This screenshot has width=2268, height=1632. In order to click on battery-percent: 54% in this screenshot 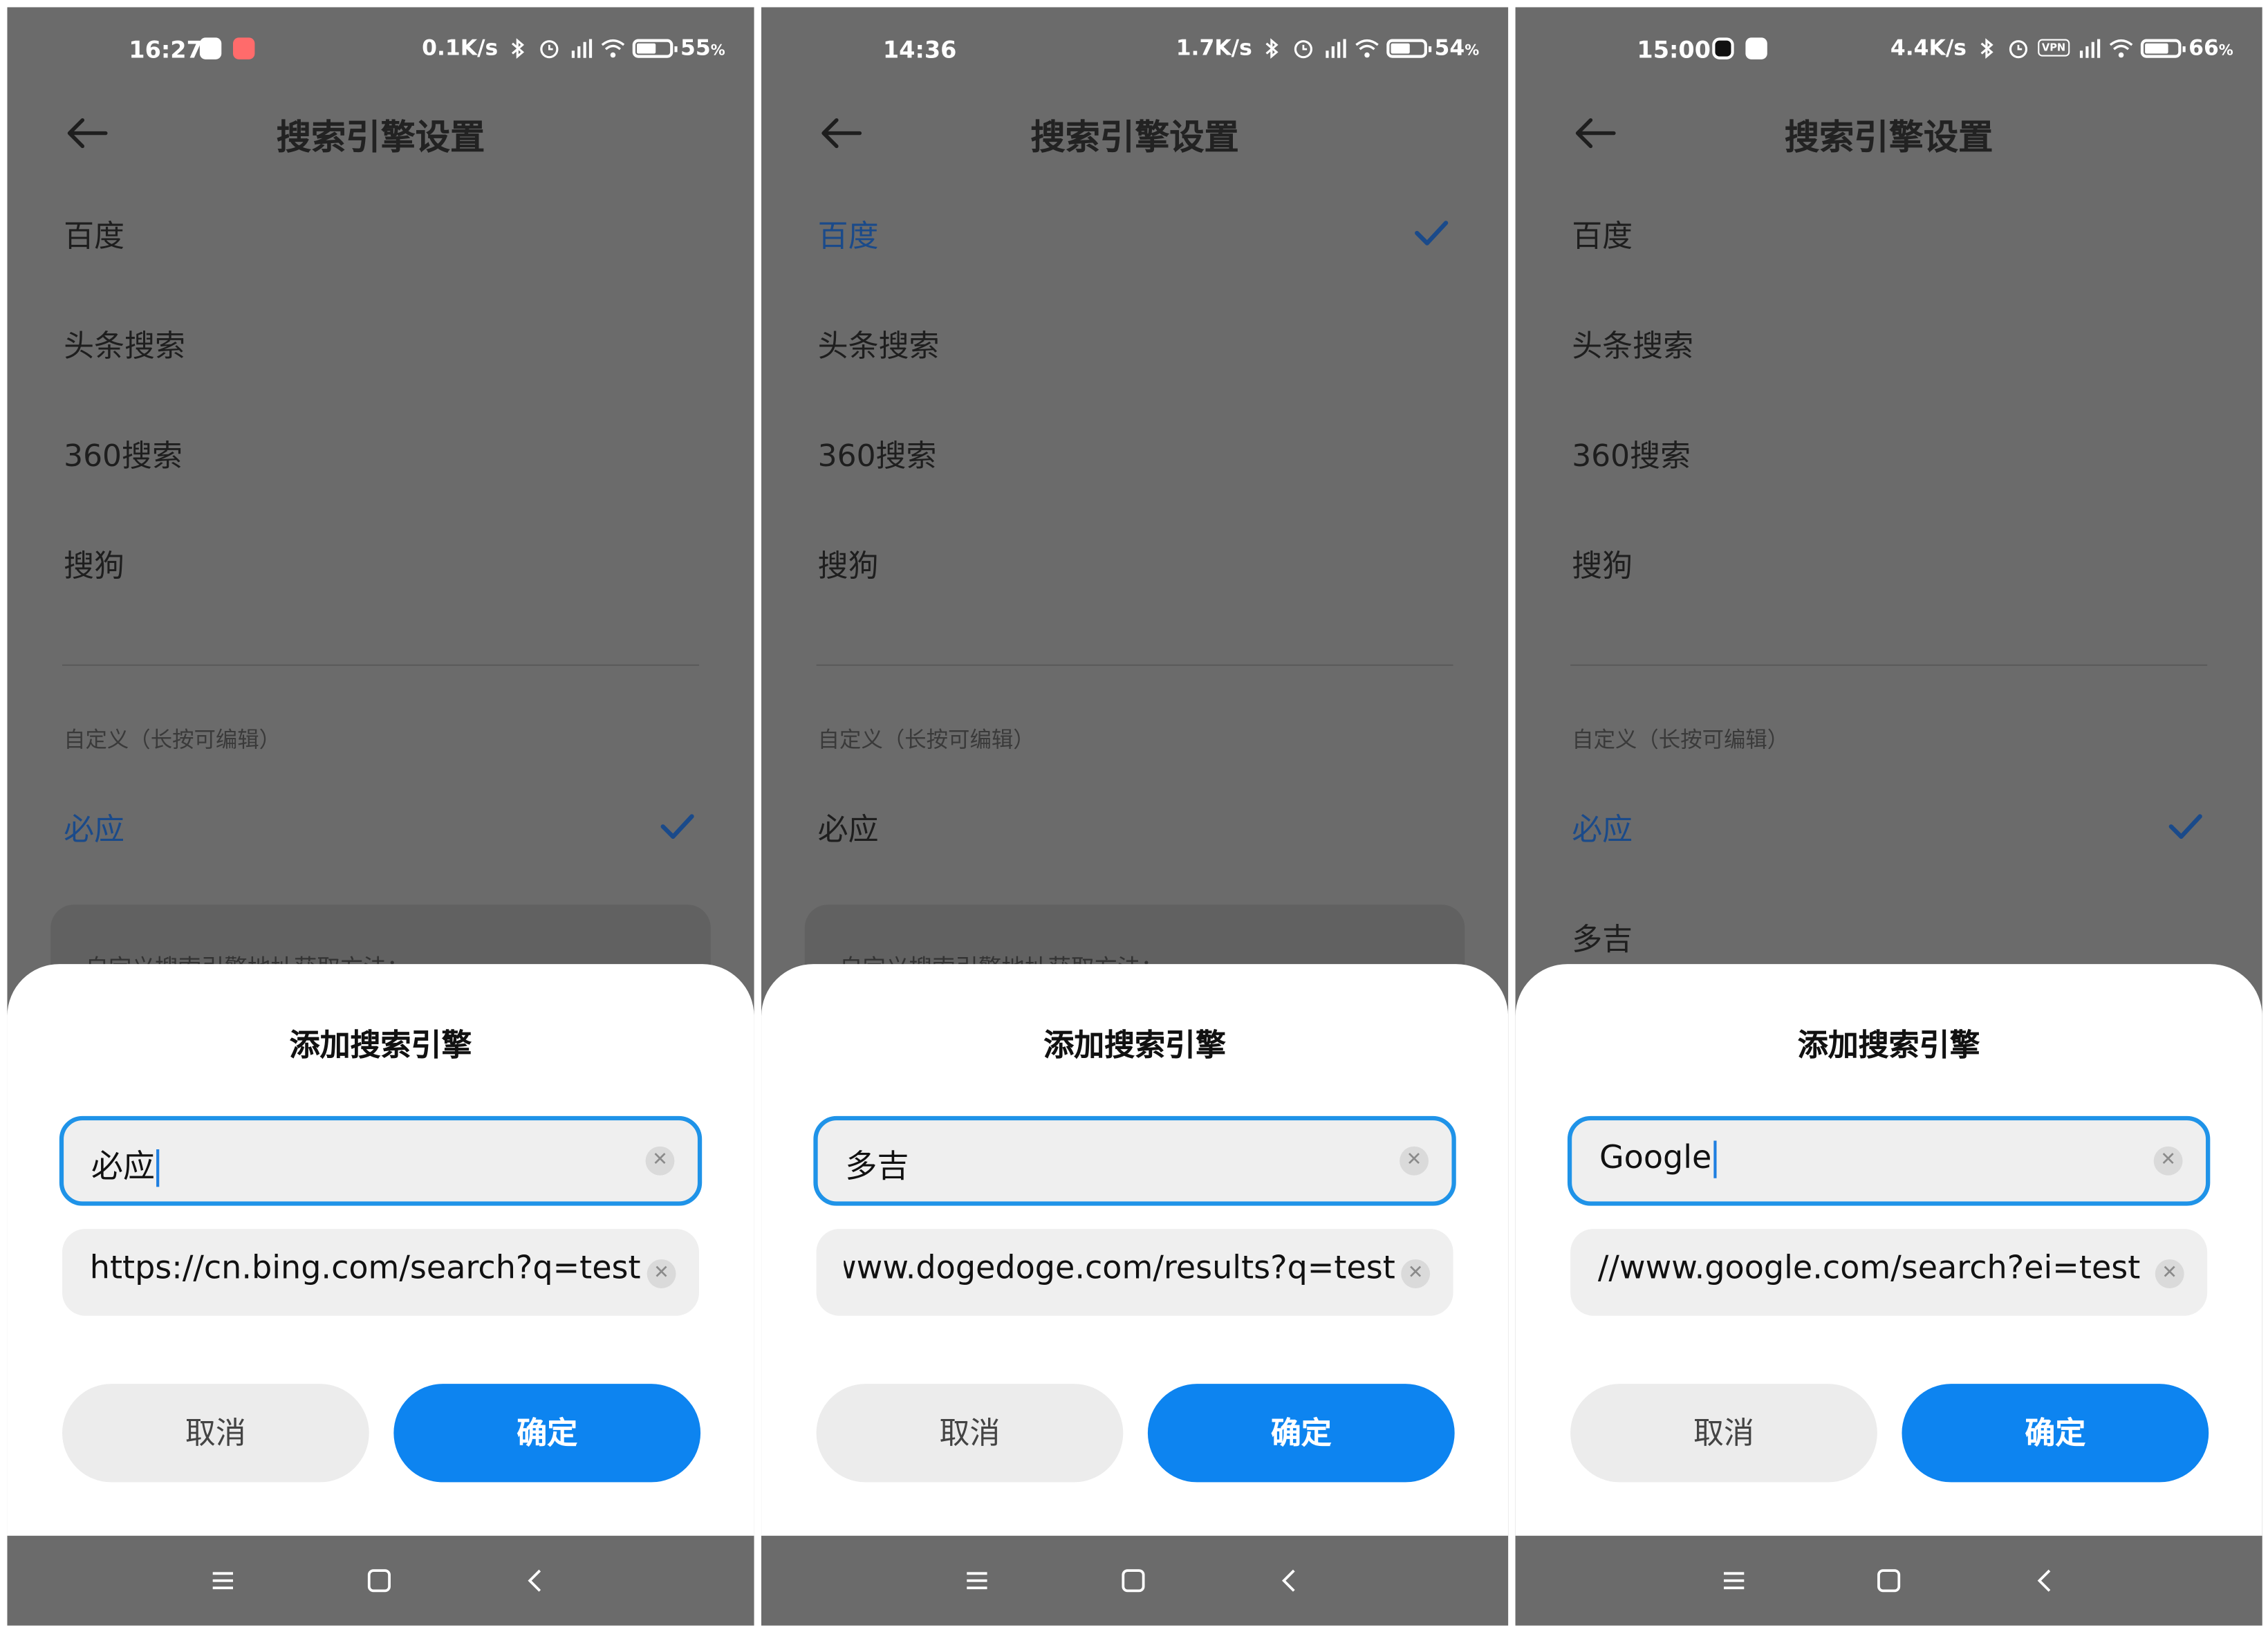, I will do `click(1457, 48)`.